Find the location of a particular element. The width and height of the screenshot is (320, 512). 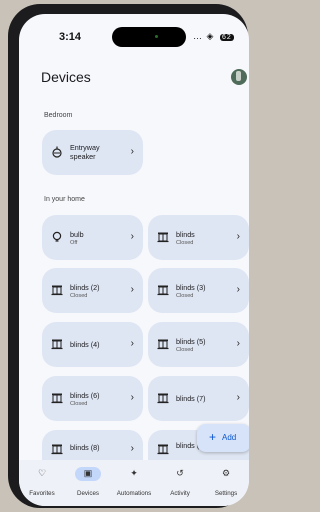

device-name: blinds is located at coordinates (185, 234).